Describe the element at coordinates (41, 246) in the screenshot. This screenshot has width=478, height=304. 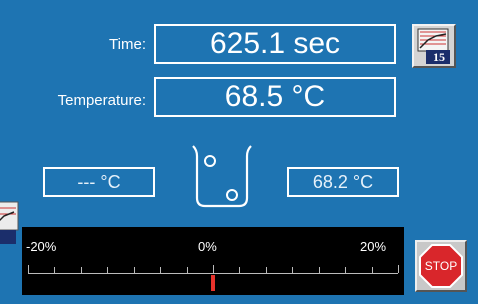
I see `scale-min-label: -20%` at that location.